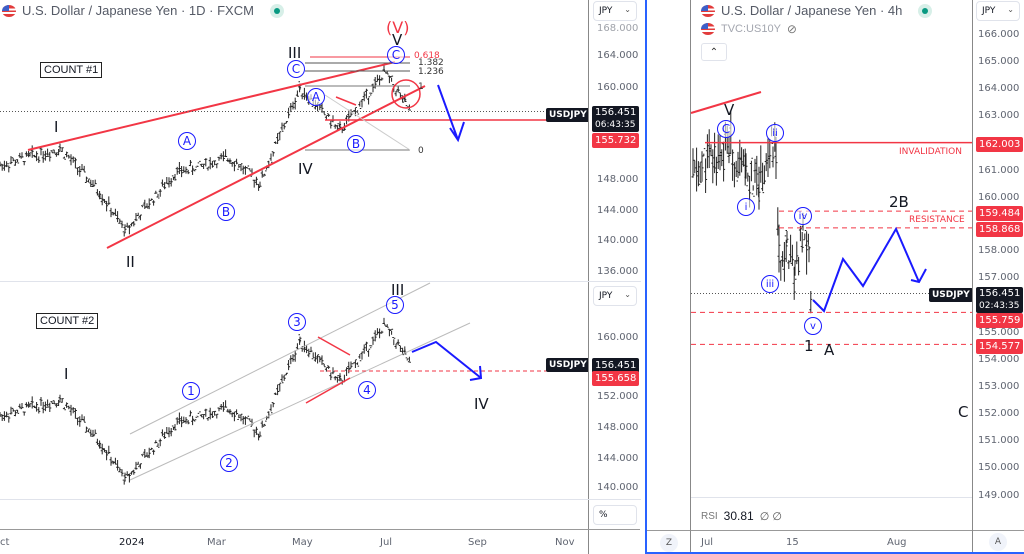  What do you see at coordinates (792, 542) in the screenshot?
I see `time-tick: 15` at bounding box center [792, 542].